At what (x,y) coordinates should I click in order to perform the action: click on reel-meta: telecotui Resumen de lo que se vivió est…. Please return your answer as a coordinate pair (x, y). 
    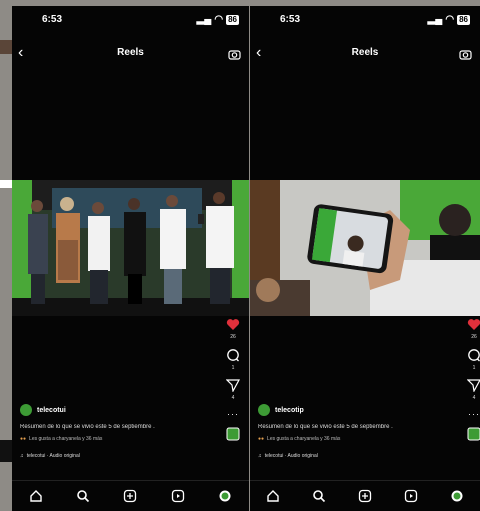
    Looking at the image, I should click on (119, 431).